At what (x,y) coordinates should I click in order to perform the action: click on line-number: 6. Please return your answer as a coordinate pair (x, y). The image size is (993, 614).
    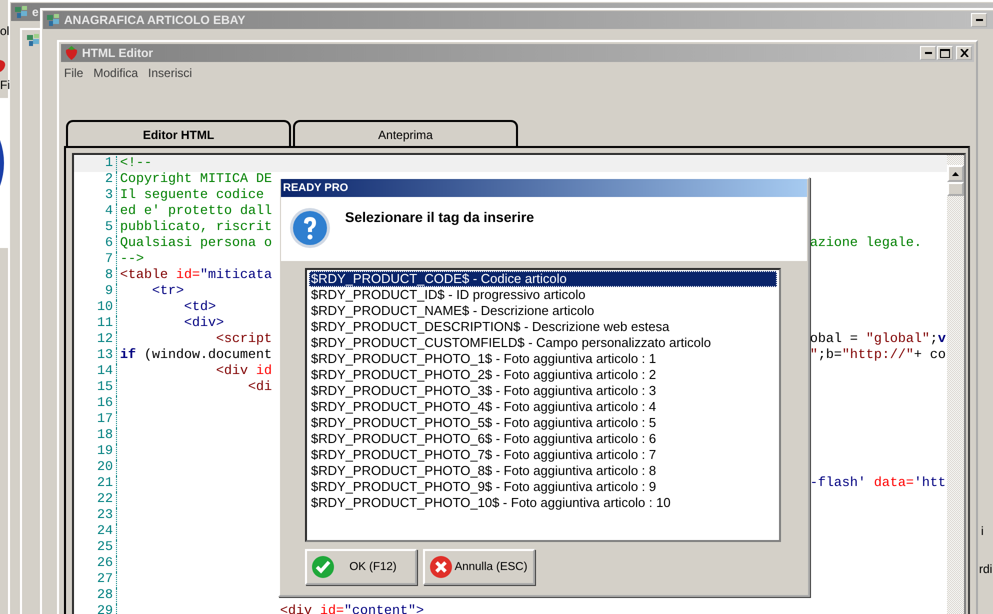
    Looking at the image, I should click on (109, 244).